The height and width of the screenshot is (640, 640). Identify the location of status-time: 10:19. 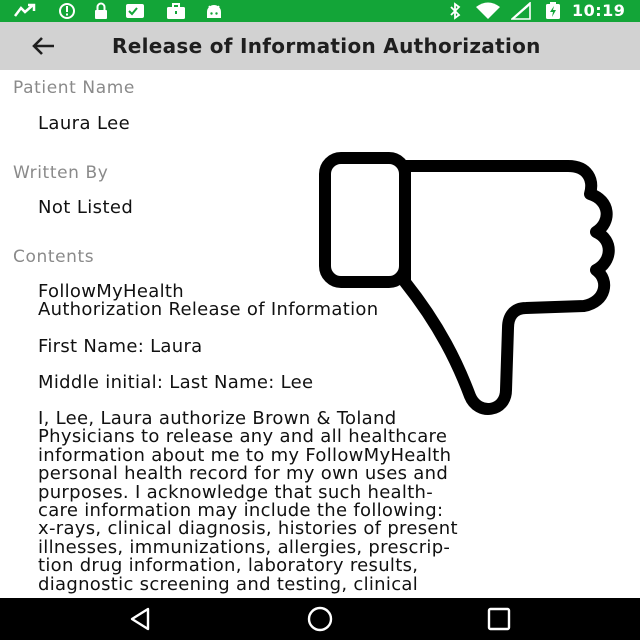
(599, 10).